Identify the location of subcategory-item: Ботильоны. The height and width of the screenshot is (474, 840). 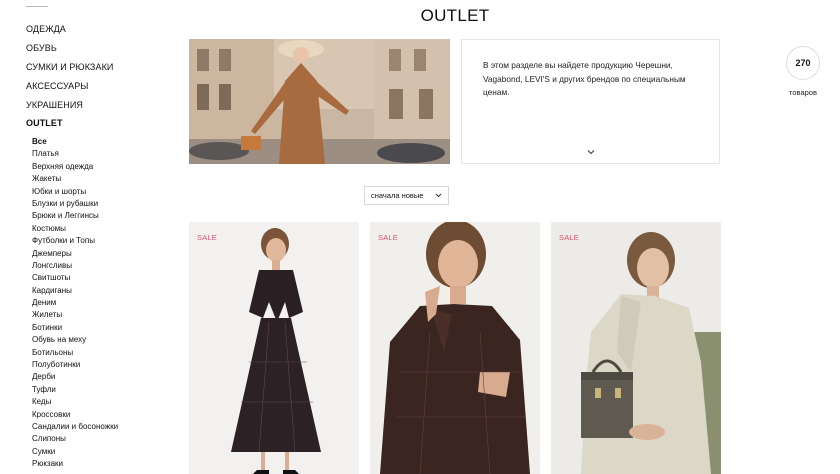
(75, 353).